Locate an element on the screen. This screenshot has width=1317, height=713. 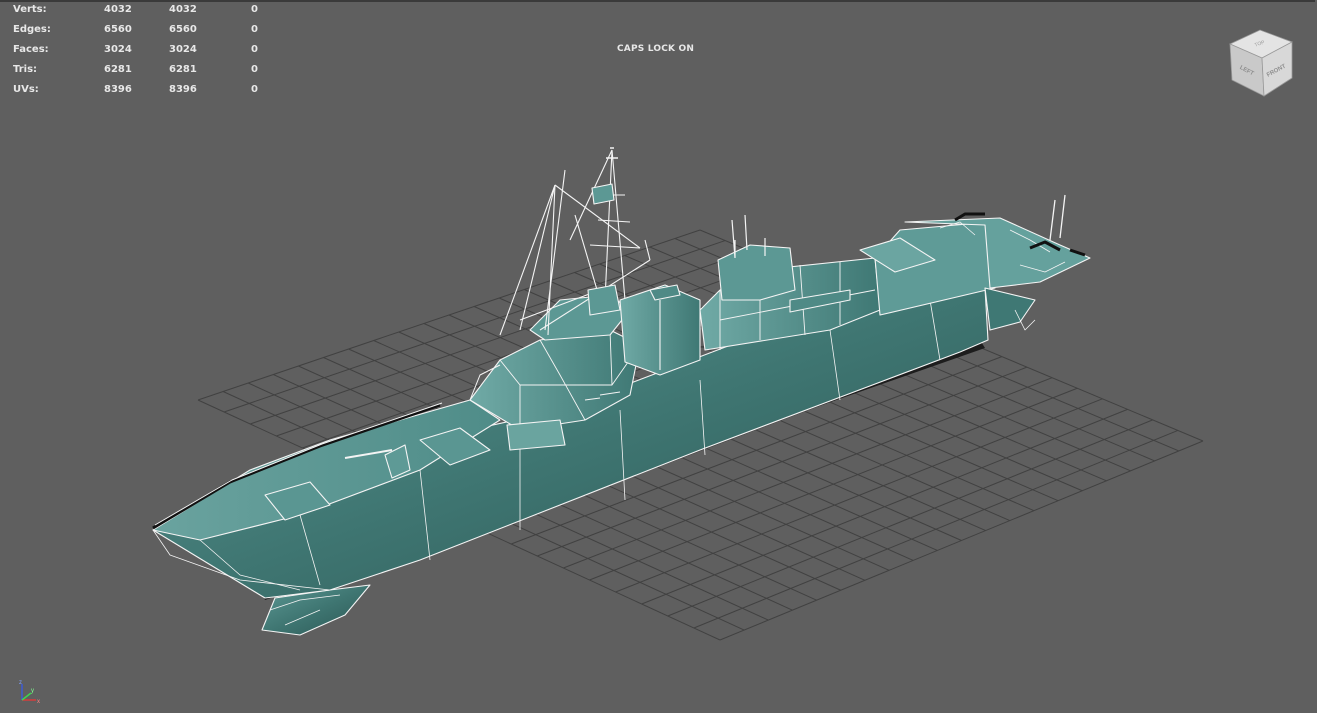
stats-value-total: 6560 is located at coordinates (118, 29).